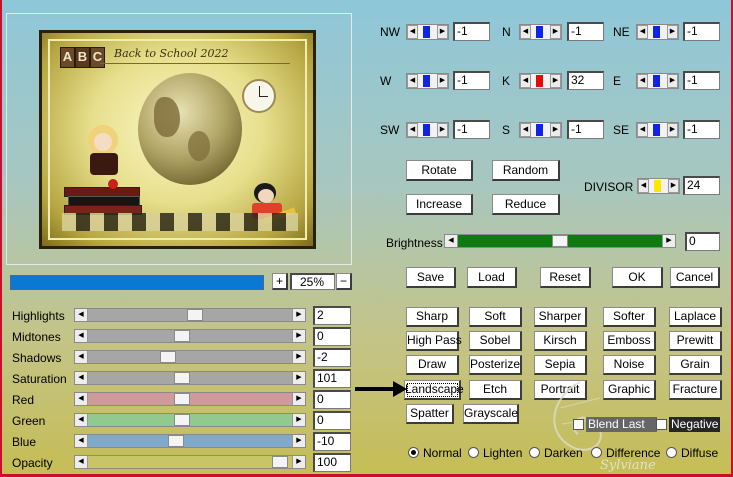  Describe the element at coordinates (695, 341) in the screenshot. I see `preset-button-prewitt: Prewitt` at that location.